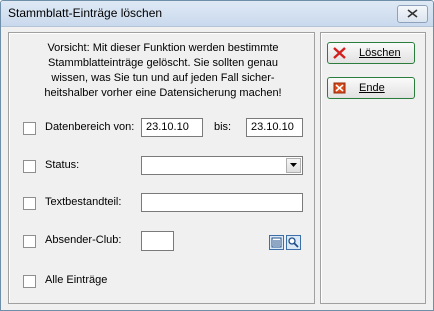 The height and width of the screenshot is (311, 434). What do you see at coordinates (223, 127) in the screenshot?
I see `date-to-label: bis:` at bounding box center [223, 127].